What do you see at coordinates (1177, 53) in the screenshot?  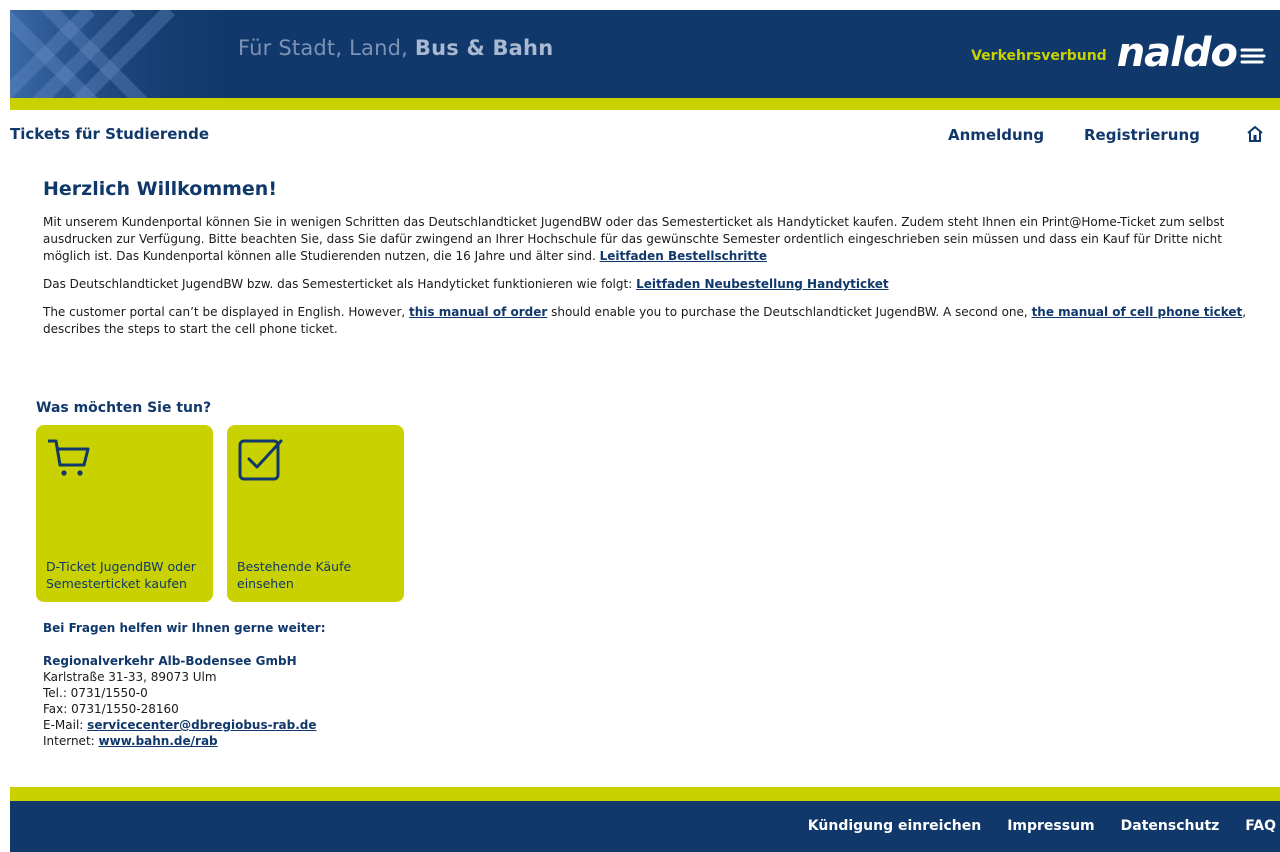 I see `brand-name: naldo` at bounding box center [1177, 53].